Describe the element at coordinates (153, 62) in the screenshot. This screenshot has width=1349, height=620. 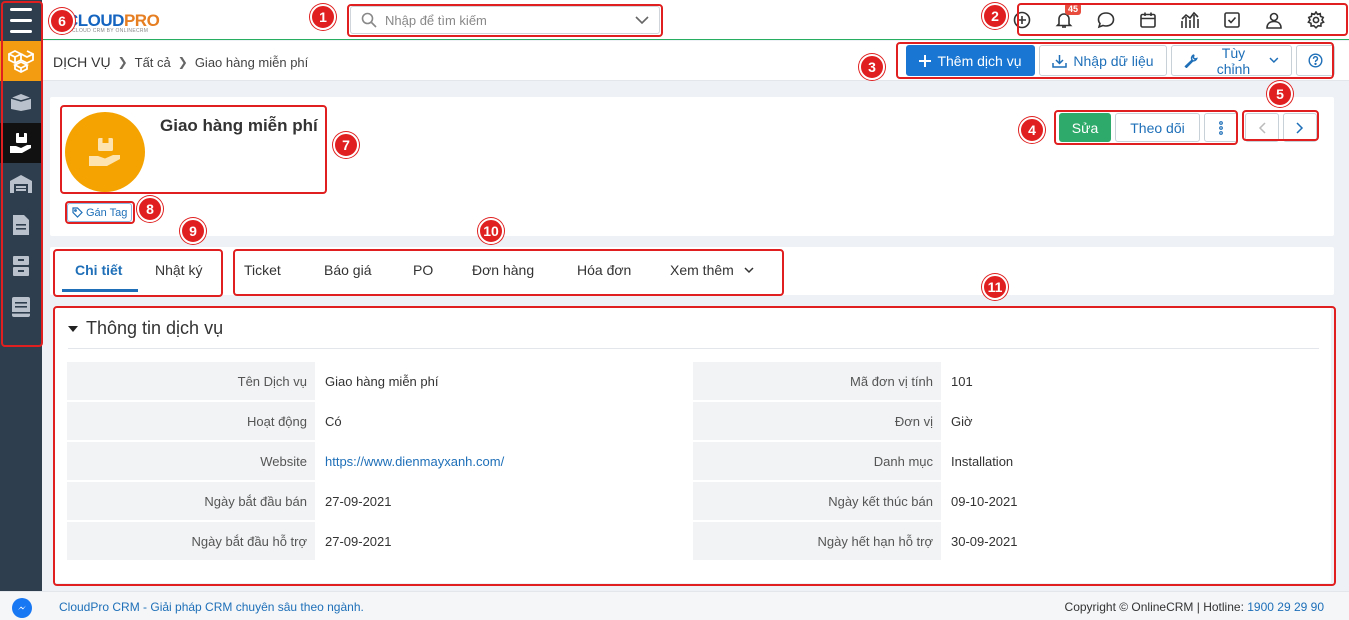
I see `breadcrumb-all: Tất cả` at that location.